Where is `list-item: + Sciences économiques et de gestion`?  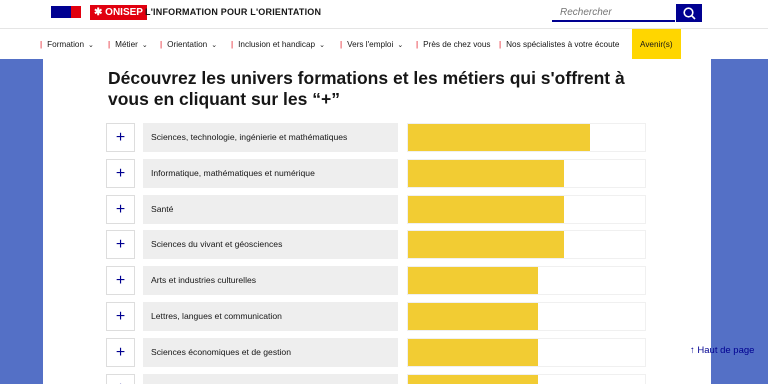 list-item: + Sciences économiques et de gestion is located at coordinates (376, 352).